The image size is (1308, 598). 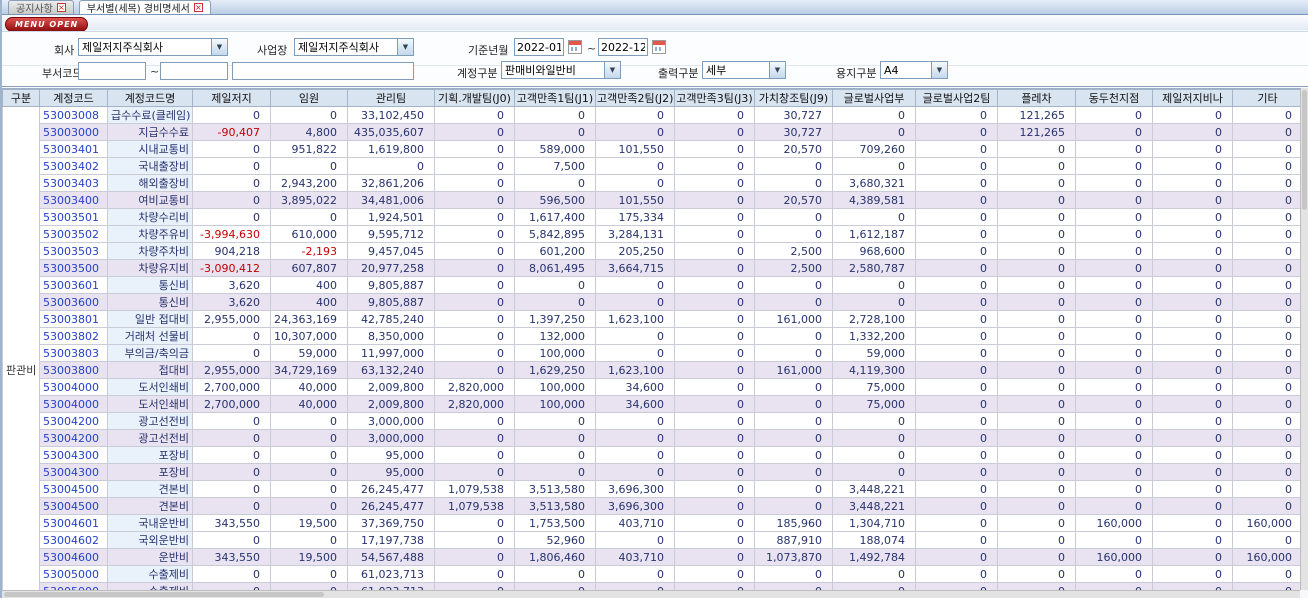 I want to click on account-code-cell: 53003501, so click(x=73, y=217).